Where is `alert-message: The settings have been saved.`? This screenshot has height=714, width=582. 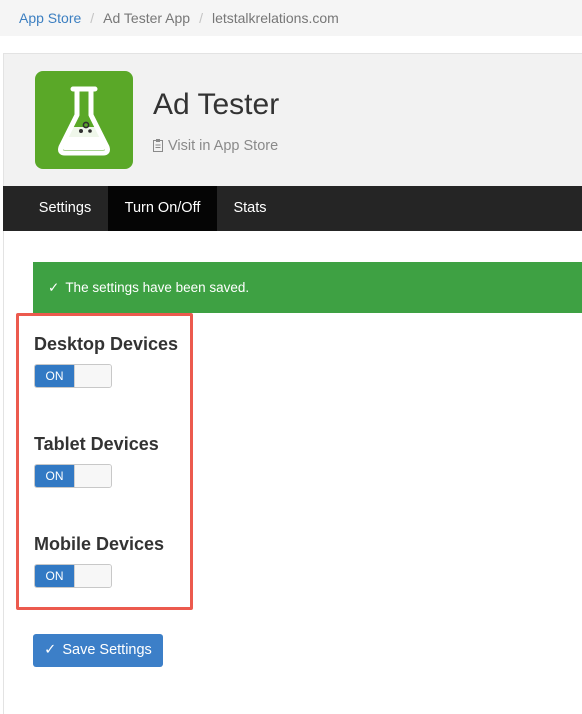 alert-message: The settings have been saved. is located at coordinates (157, 287).